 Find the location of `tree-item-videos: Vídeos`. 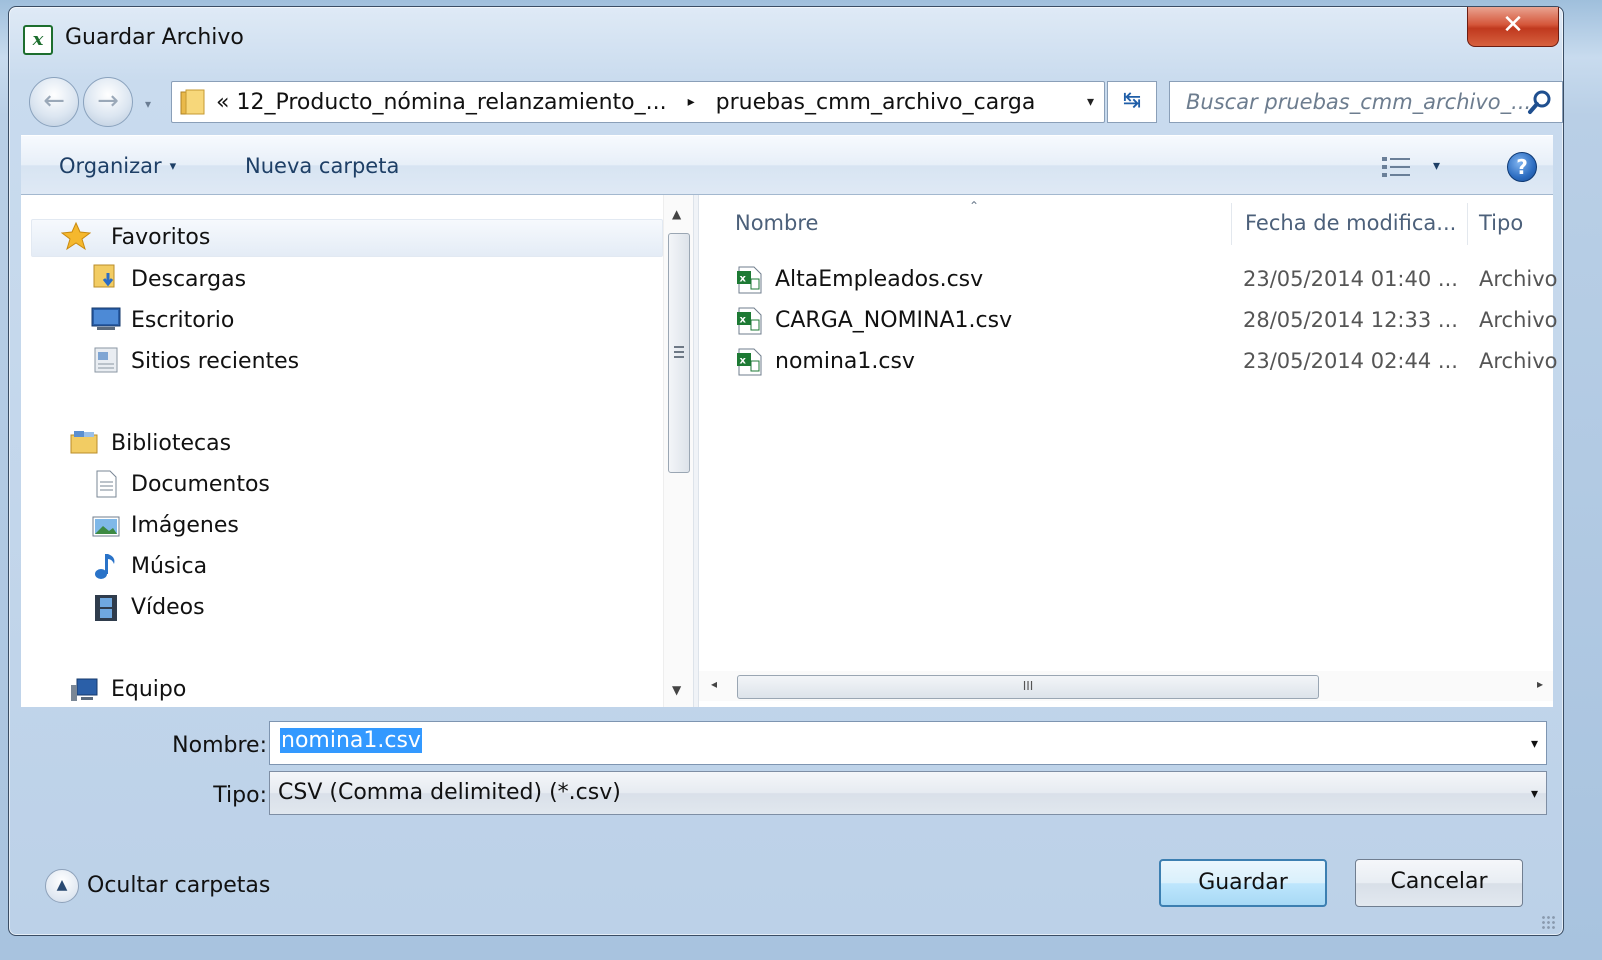

tree-item-videos: Vídeos is located at coordinates (168, 607).